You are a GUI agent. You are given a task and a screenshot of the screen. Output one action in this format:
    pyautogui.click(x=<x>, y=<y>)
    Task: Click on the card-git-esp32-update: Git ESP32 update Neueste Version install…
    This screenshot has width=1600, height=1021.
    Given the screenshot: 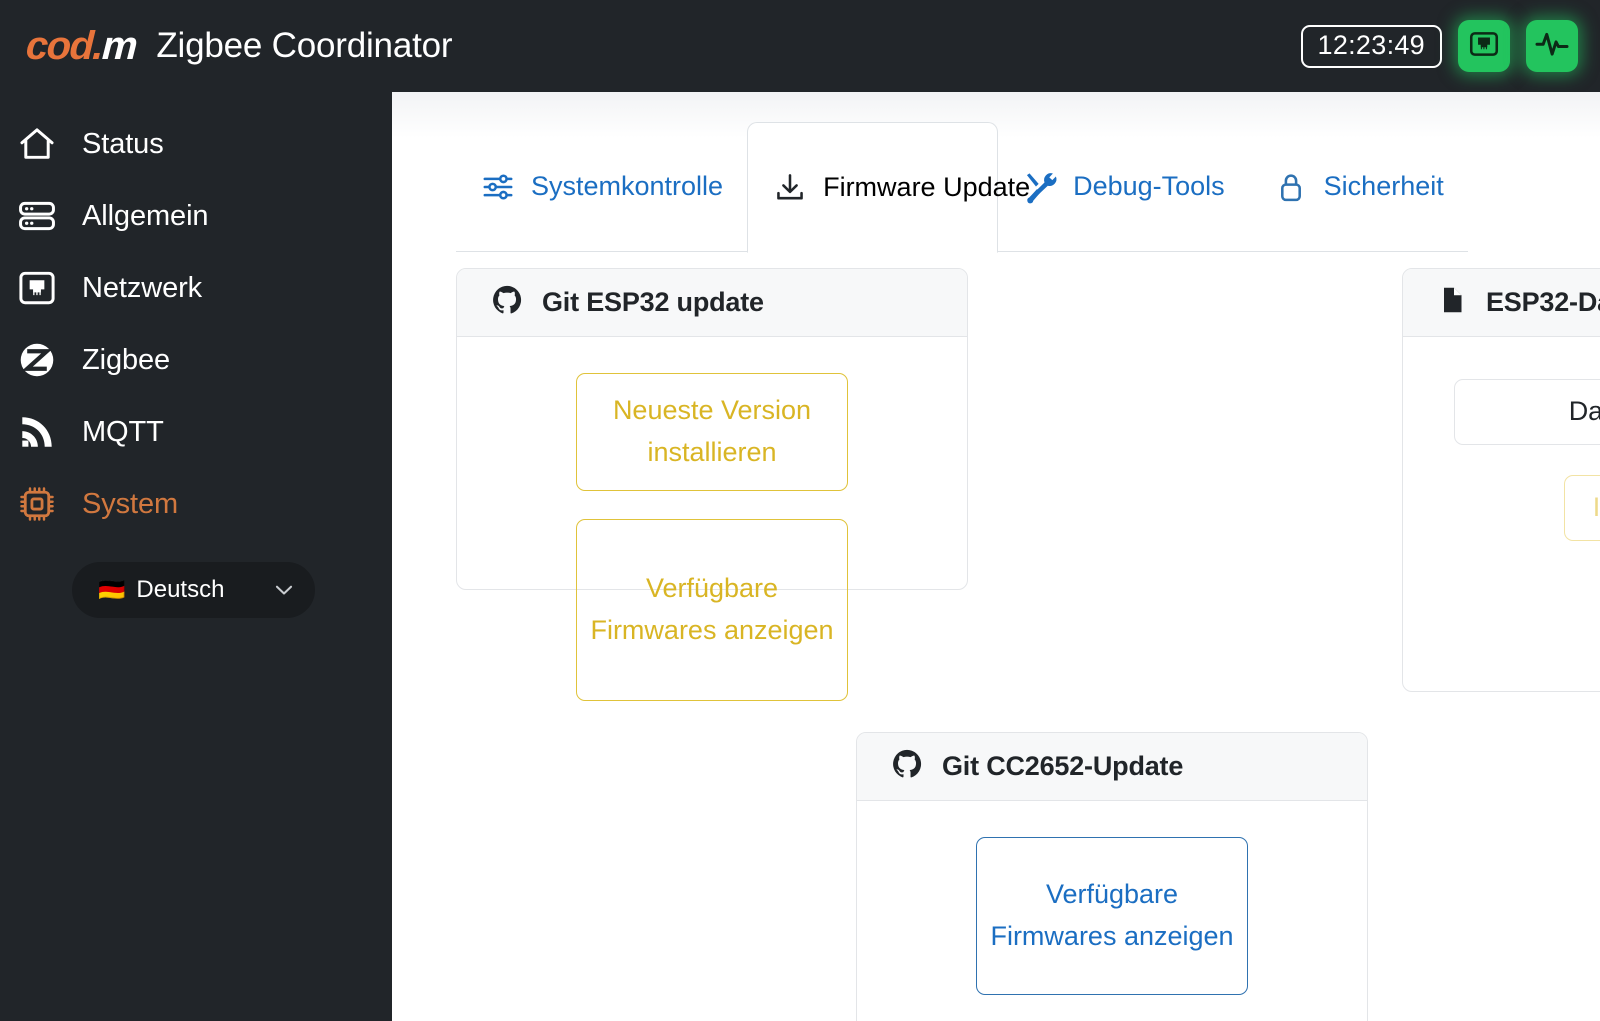 What is the action you would take?
    pyautogui.click(x=712, y=484)
    